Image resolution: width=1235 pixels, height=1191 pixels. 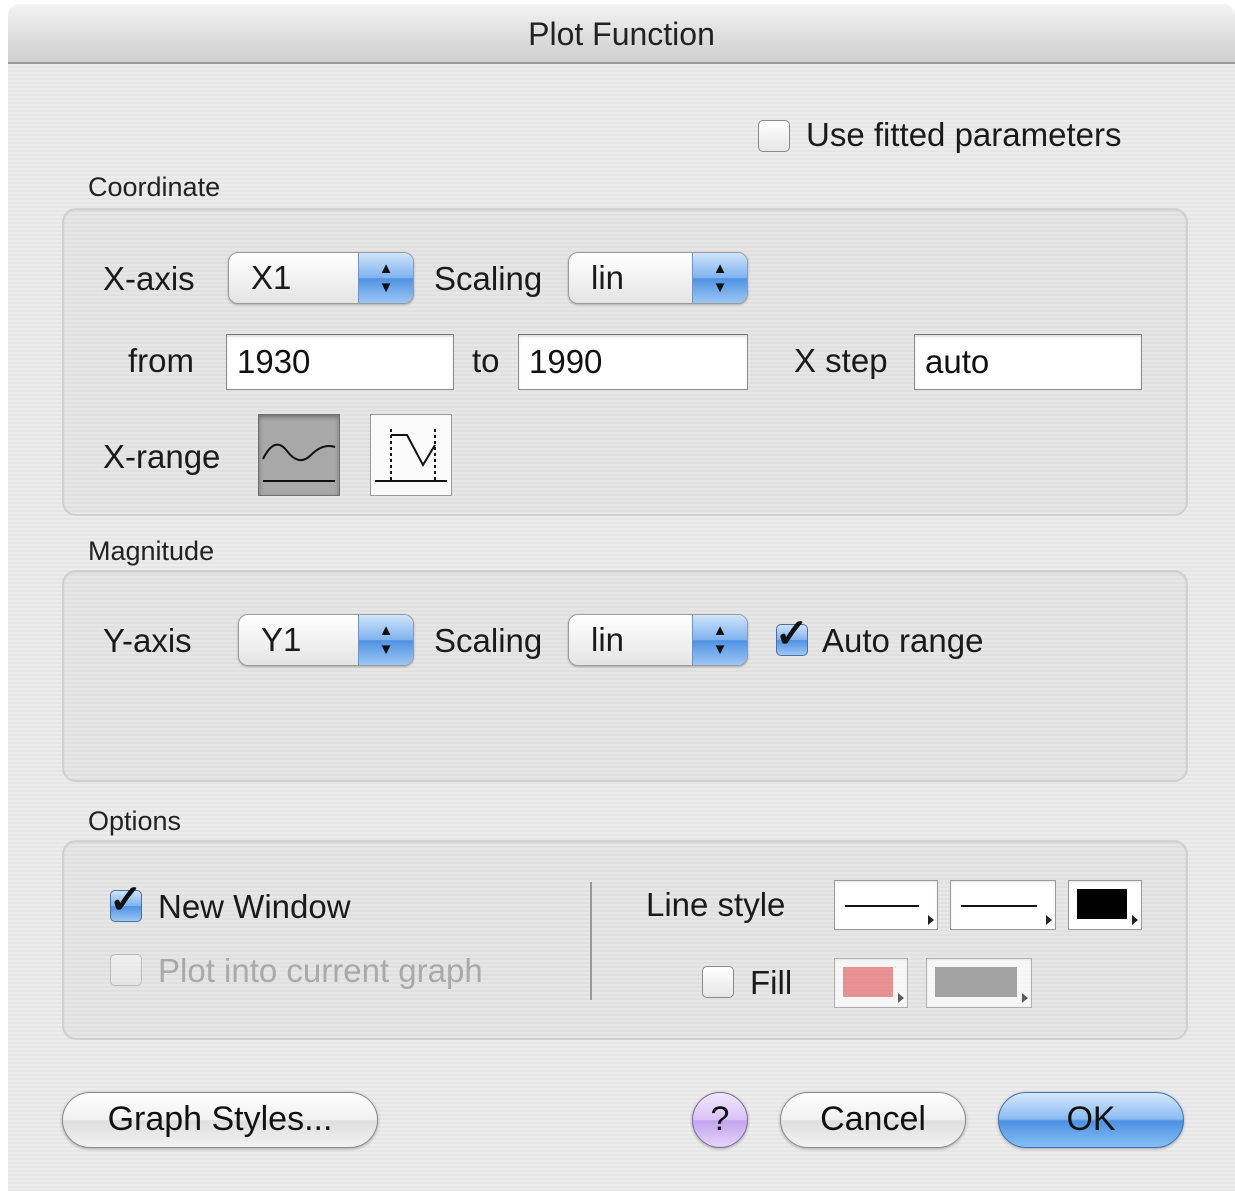 I want to click on new-window-checkbox: ✓, so click(x=126, y=900).